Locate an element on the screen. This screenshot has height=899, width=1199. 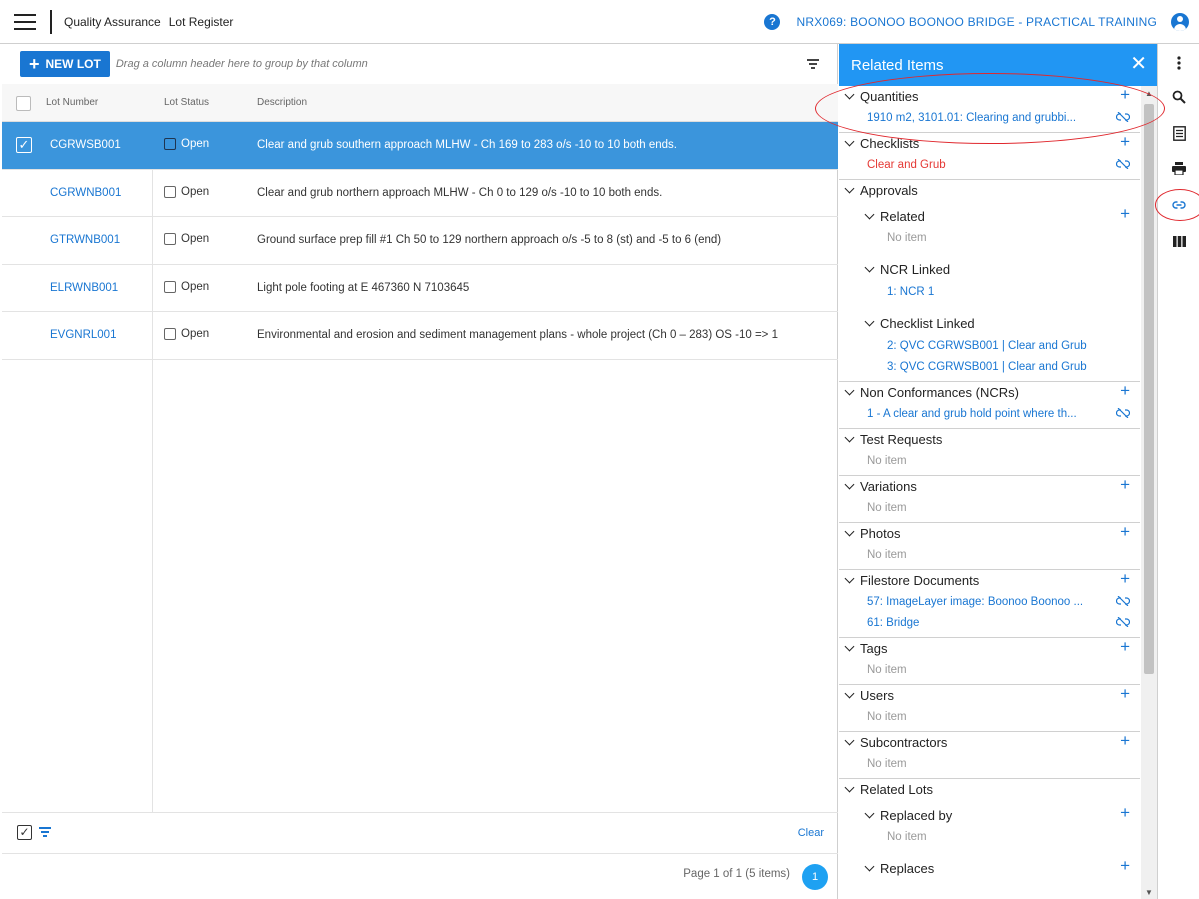
subsection-toggle: Checklist Linked is located at coordinates (999, 318).